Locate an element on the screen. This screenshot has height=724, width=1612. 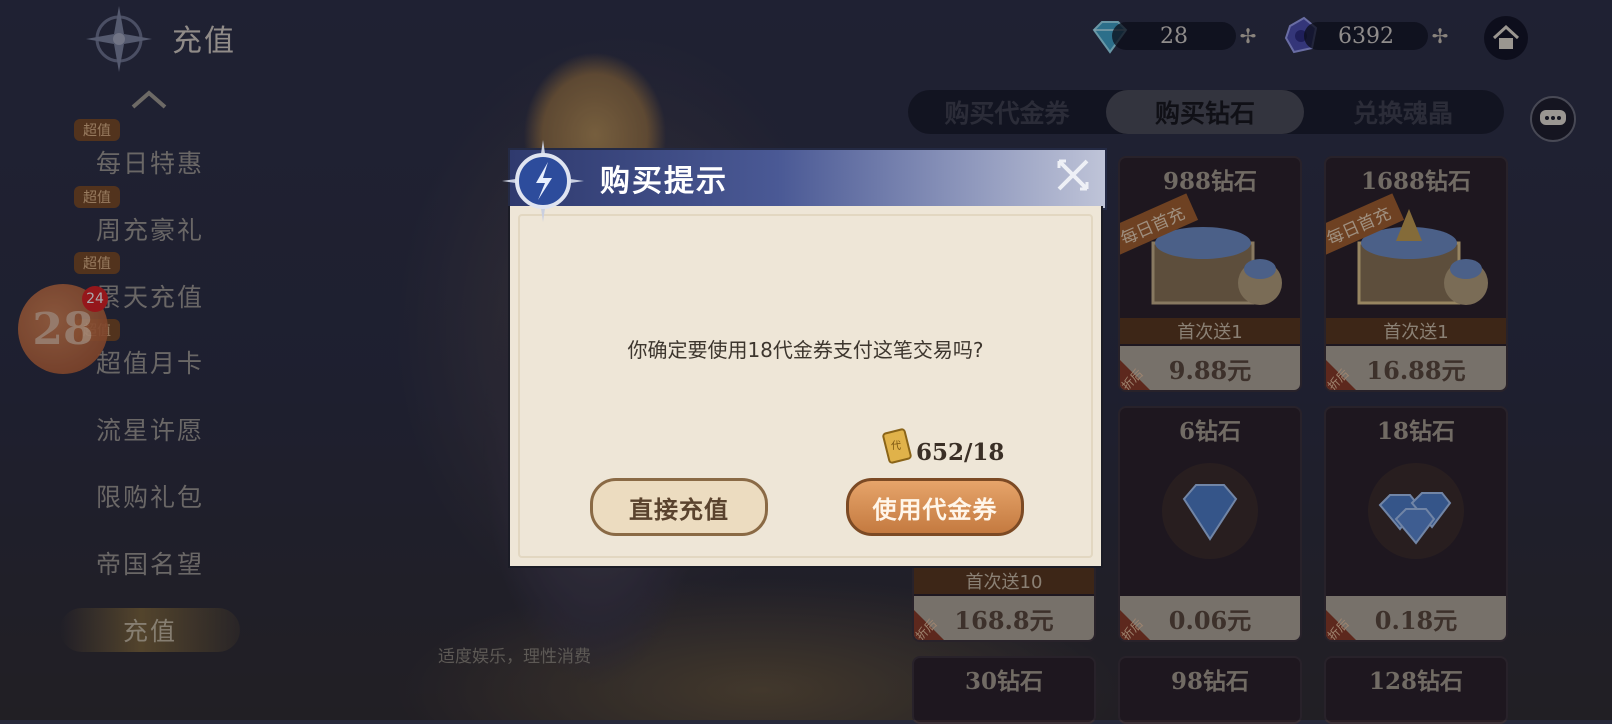
dialog-header is located at coordinates (807, 179).